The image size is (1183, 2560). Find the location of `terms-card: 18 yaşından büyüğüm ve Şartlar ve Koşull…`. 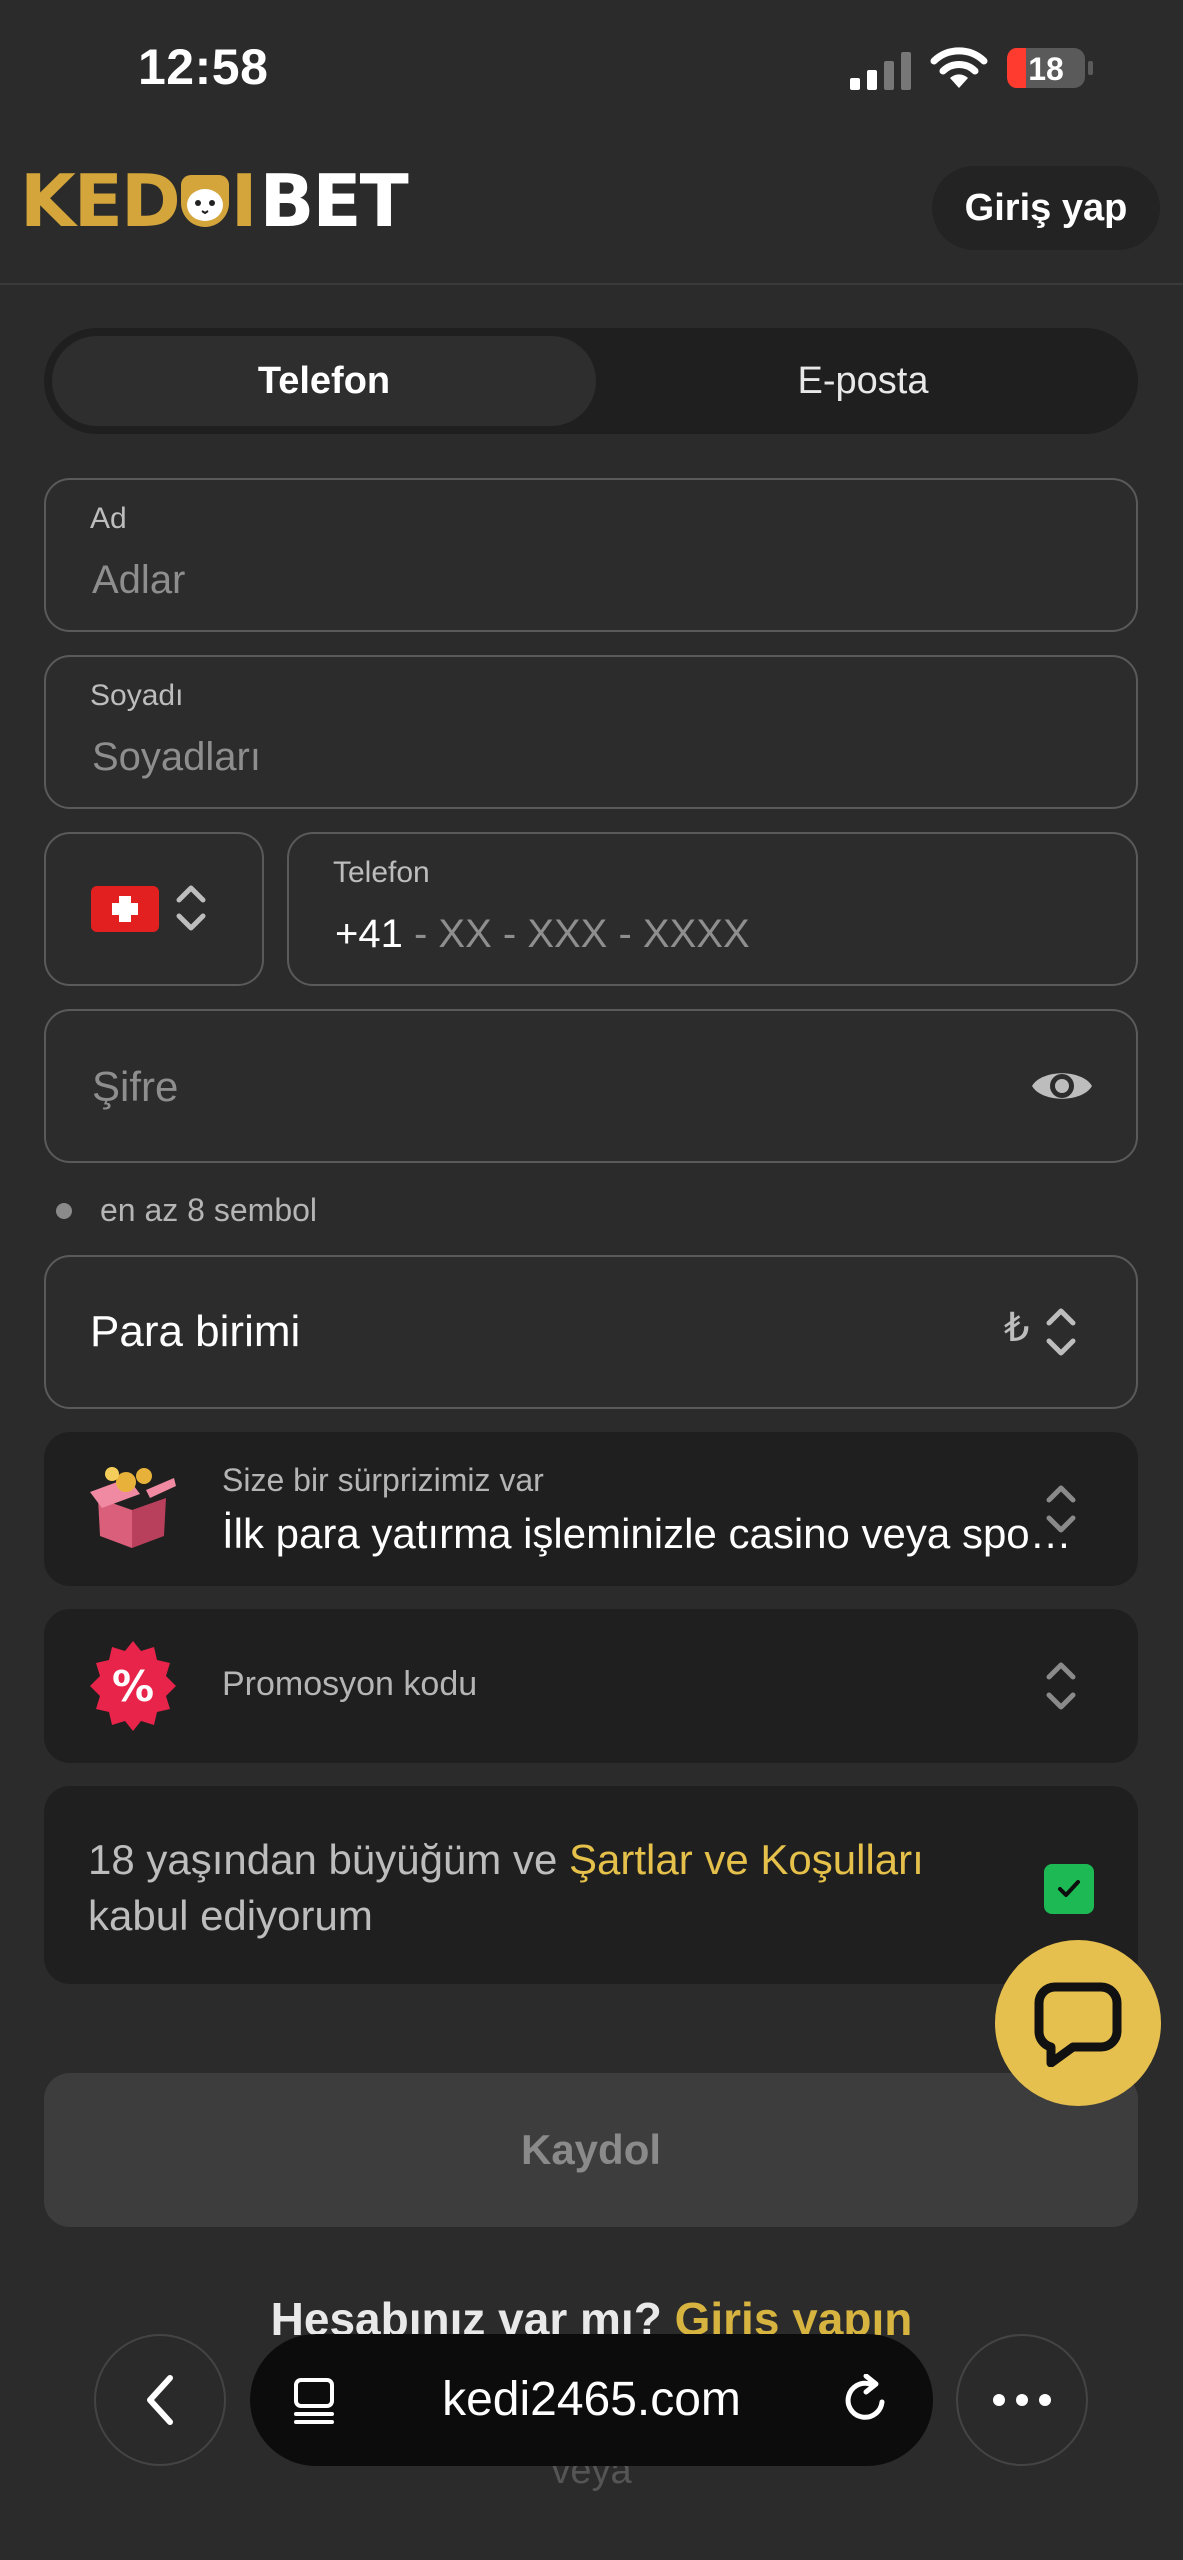

terms-card: 18 yaşından büyüğüm ve Şartlar ve Koşull… is located at coordinates (591, 1885).